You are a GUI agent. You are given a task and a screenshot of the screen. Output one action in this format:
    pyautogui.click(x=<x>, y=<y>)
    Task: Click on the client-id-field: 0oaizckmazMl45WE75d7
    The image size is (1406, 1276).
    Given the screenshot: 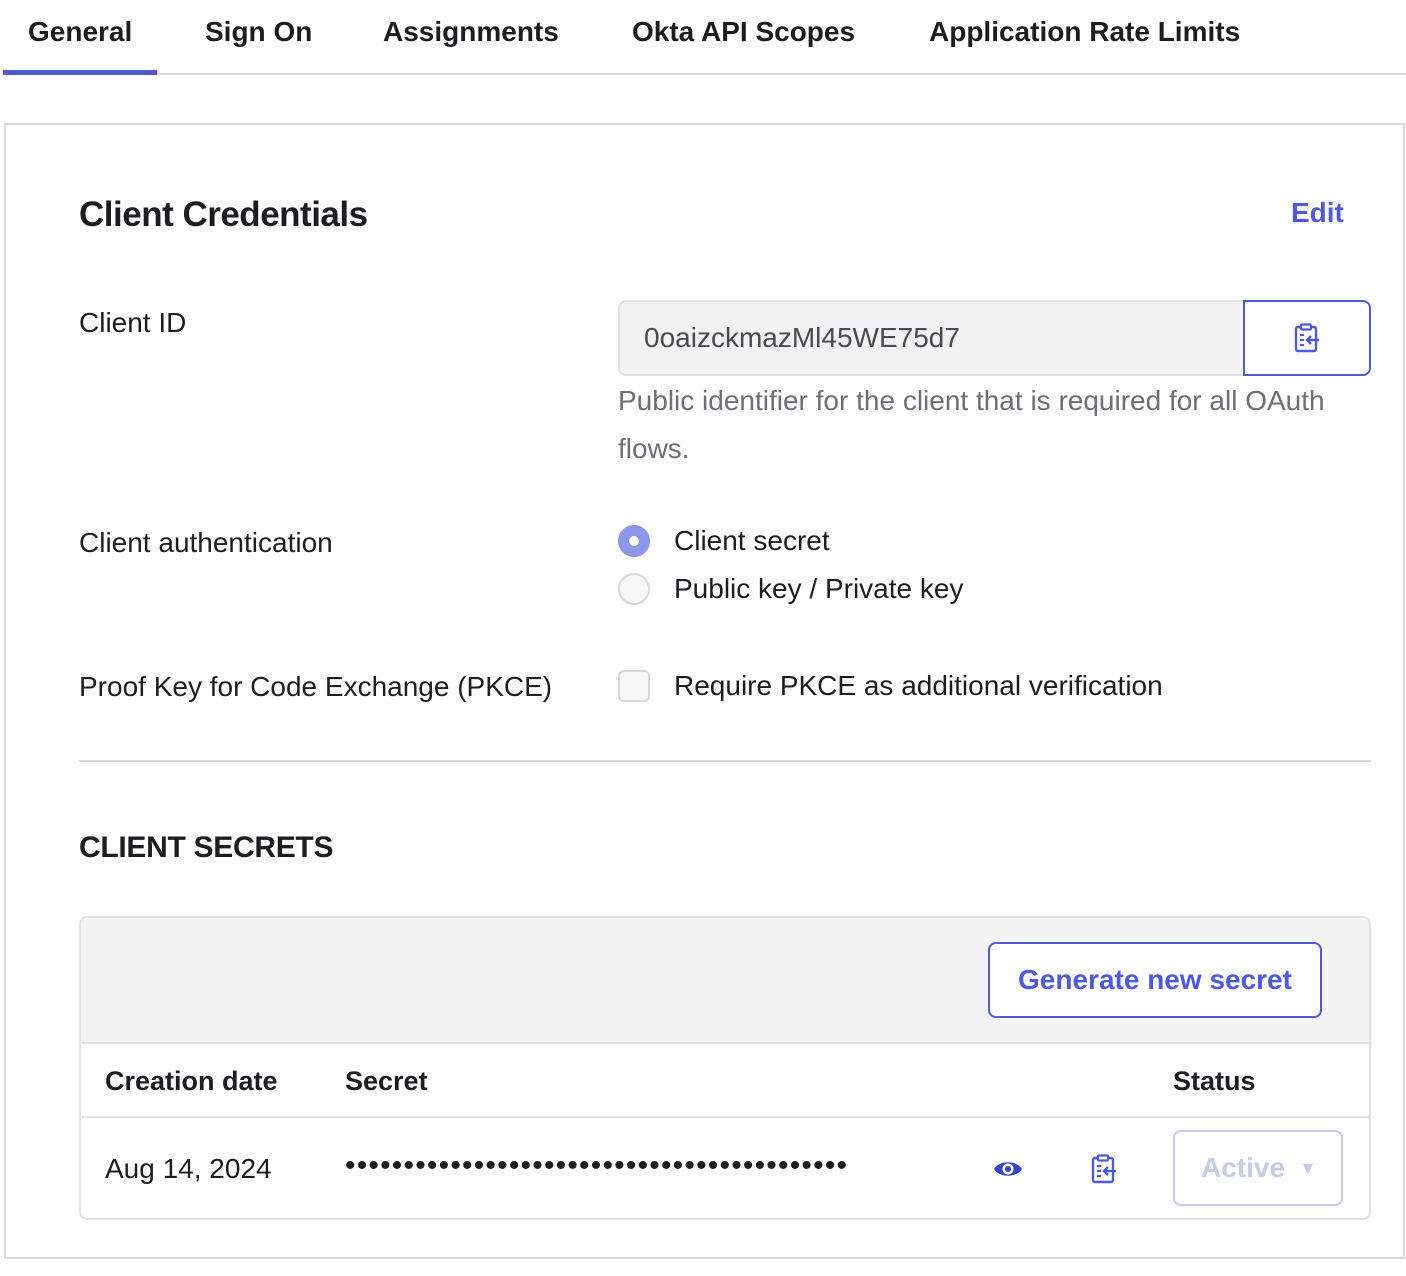 What is the action you would take?
    pyautogui.click(x=931, y=338)
    